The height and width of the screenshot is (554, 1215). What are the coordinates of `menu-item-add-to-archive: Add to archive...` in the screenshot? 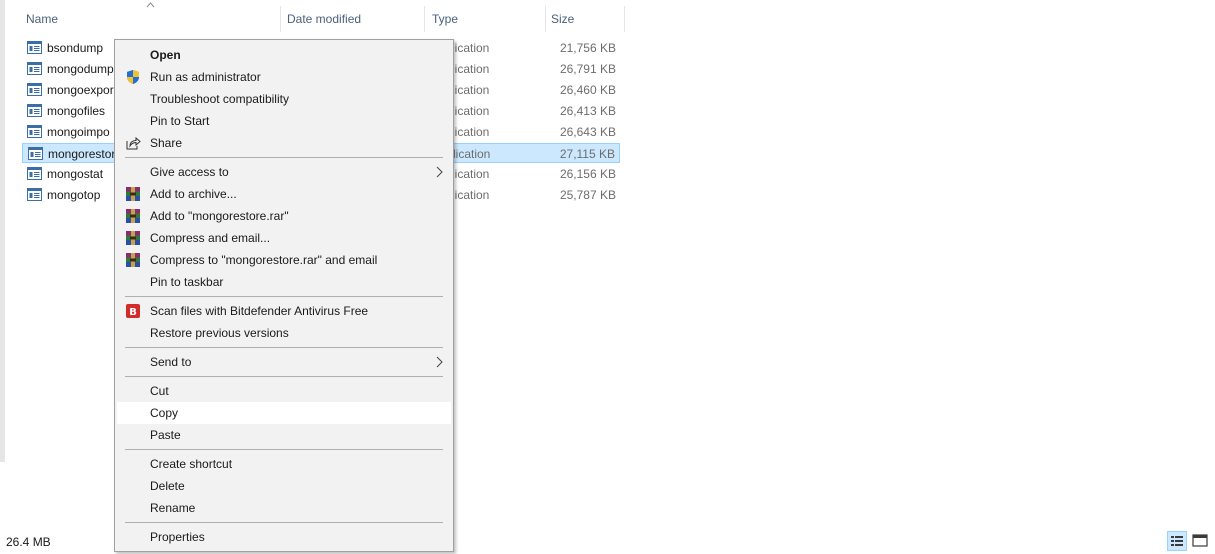 It's located at (284, 194).